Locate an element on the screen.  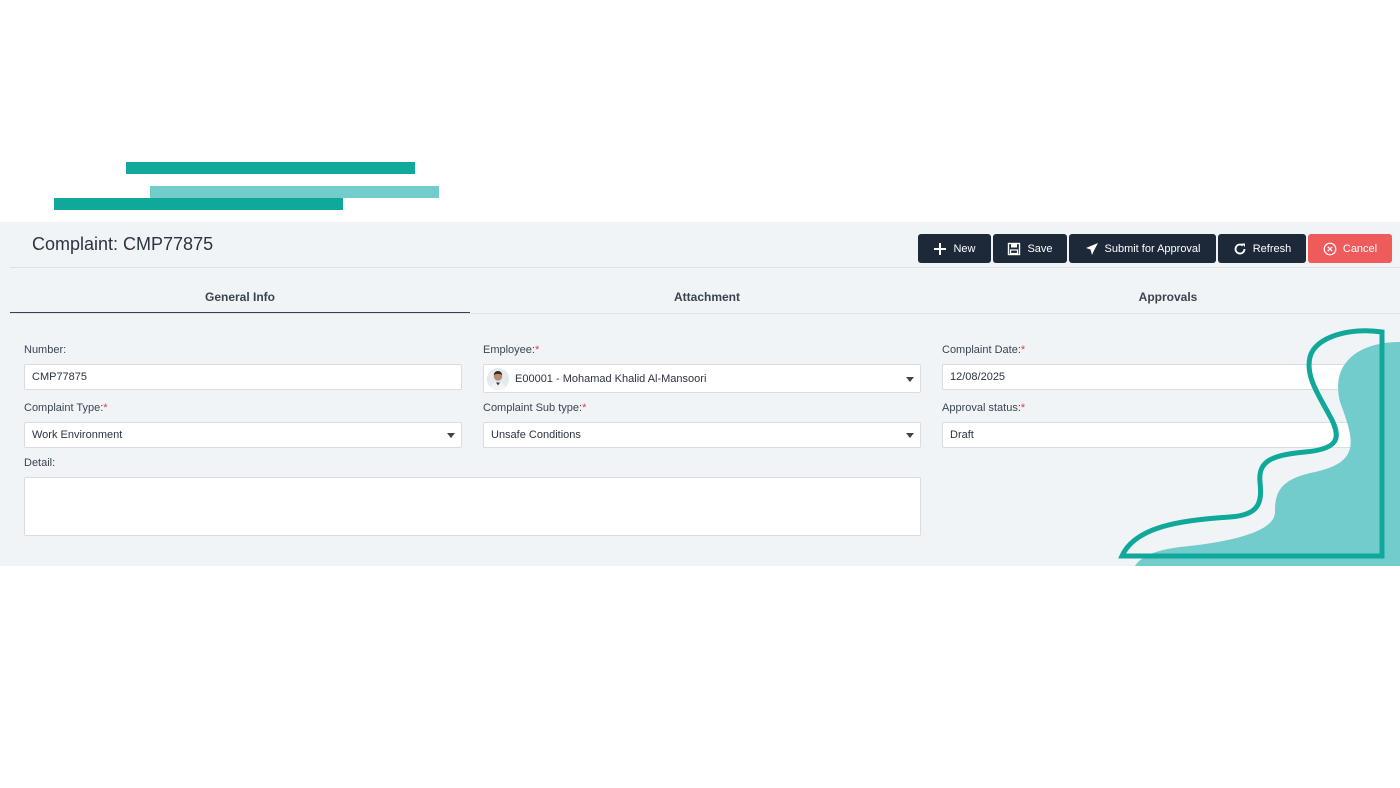
close-circle-icon is located at coordinates (1330, 249).